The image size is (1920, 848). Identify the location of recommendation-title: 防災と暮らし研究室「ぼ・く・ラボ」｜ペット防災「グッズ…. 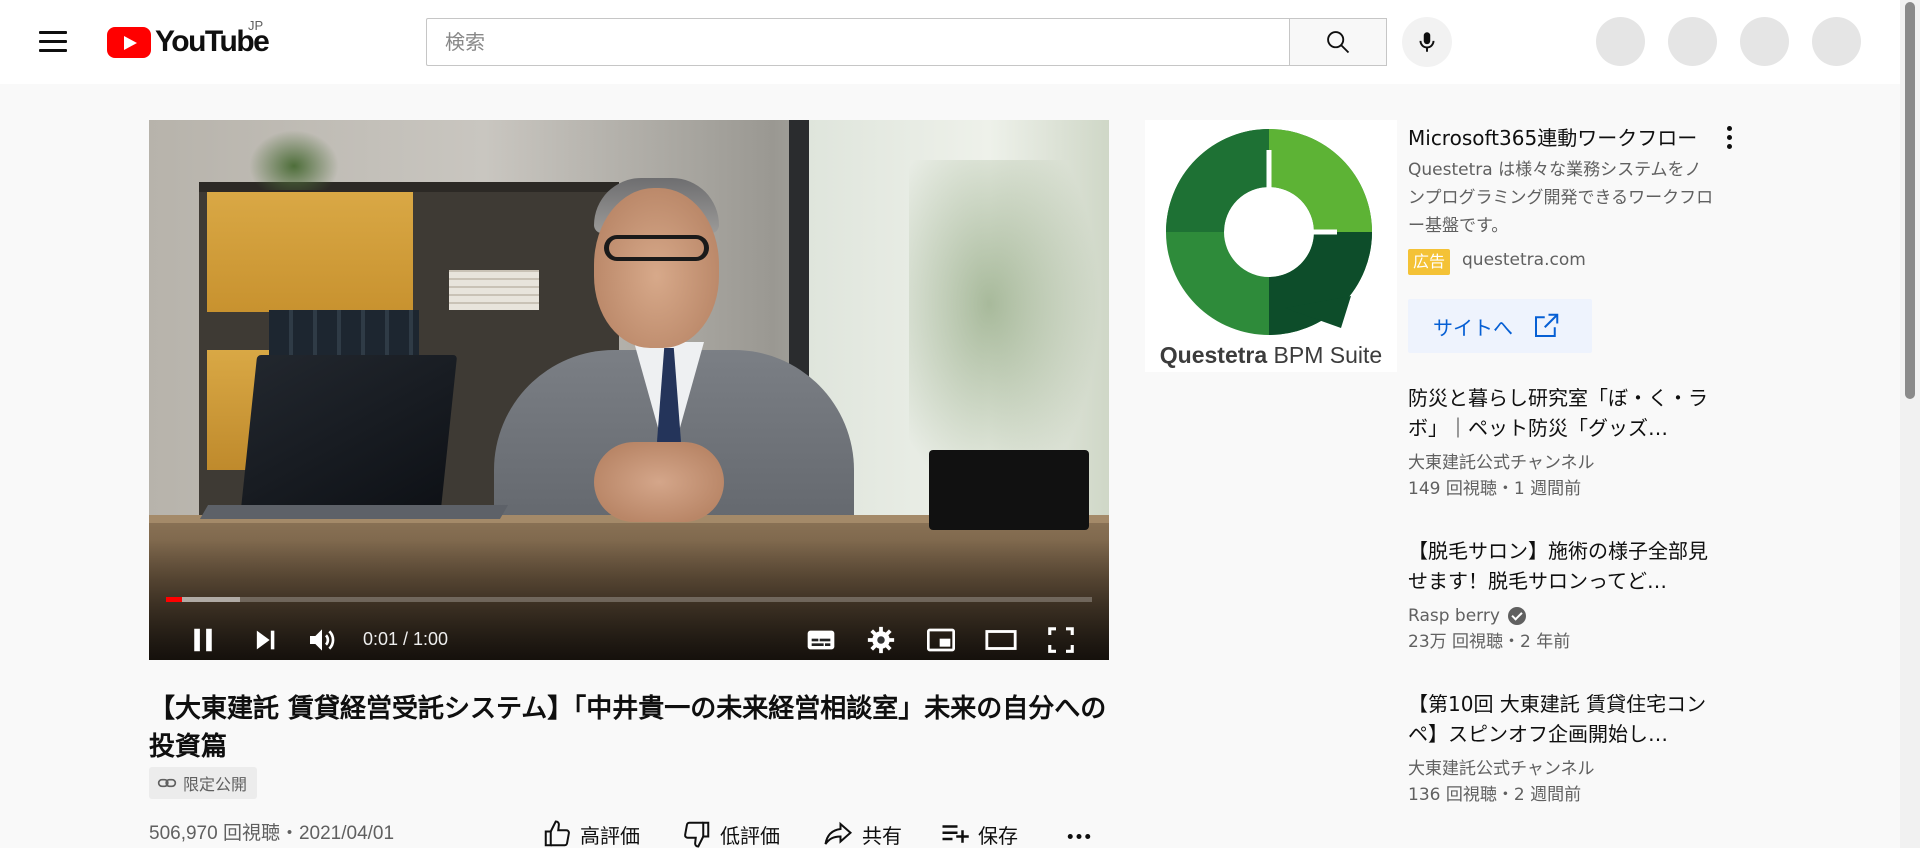
(1558, 413).